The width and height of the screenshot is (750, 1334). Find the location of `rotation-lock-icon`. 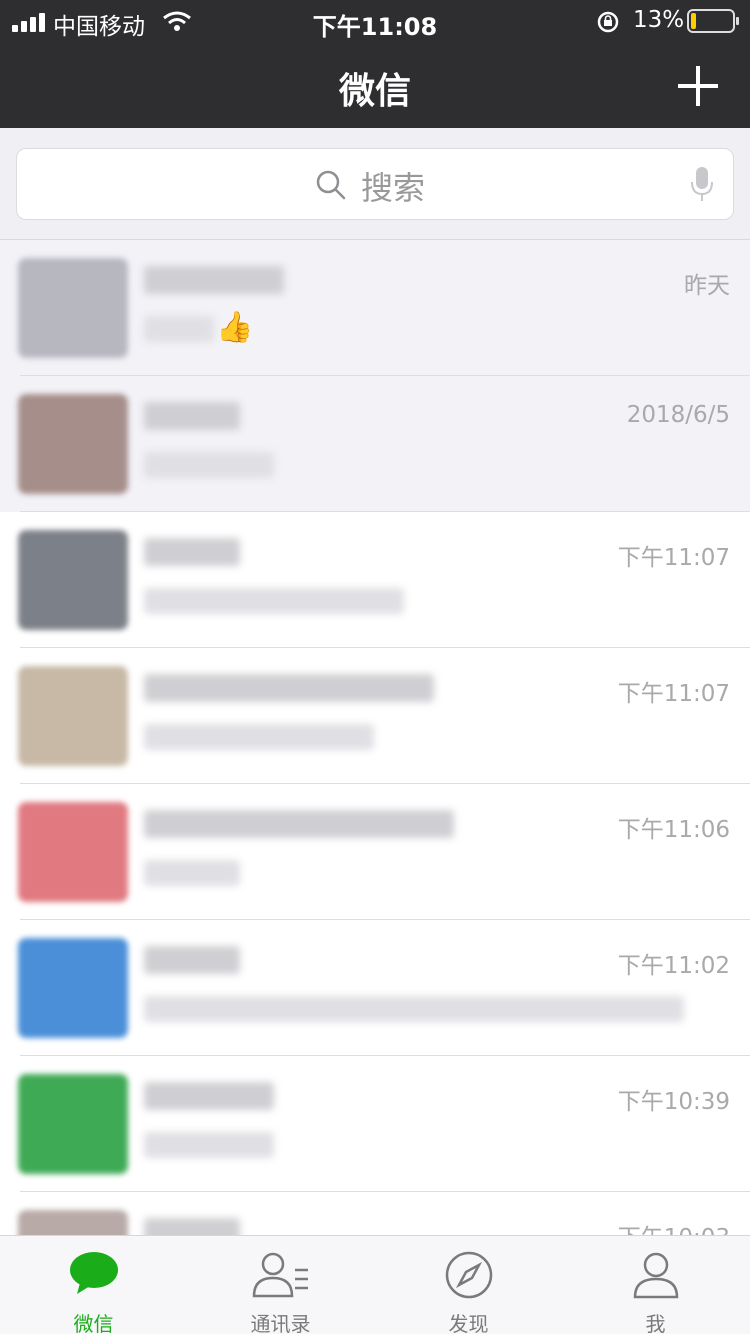

rotation-lock-icon is located at coordinates (608, 24).